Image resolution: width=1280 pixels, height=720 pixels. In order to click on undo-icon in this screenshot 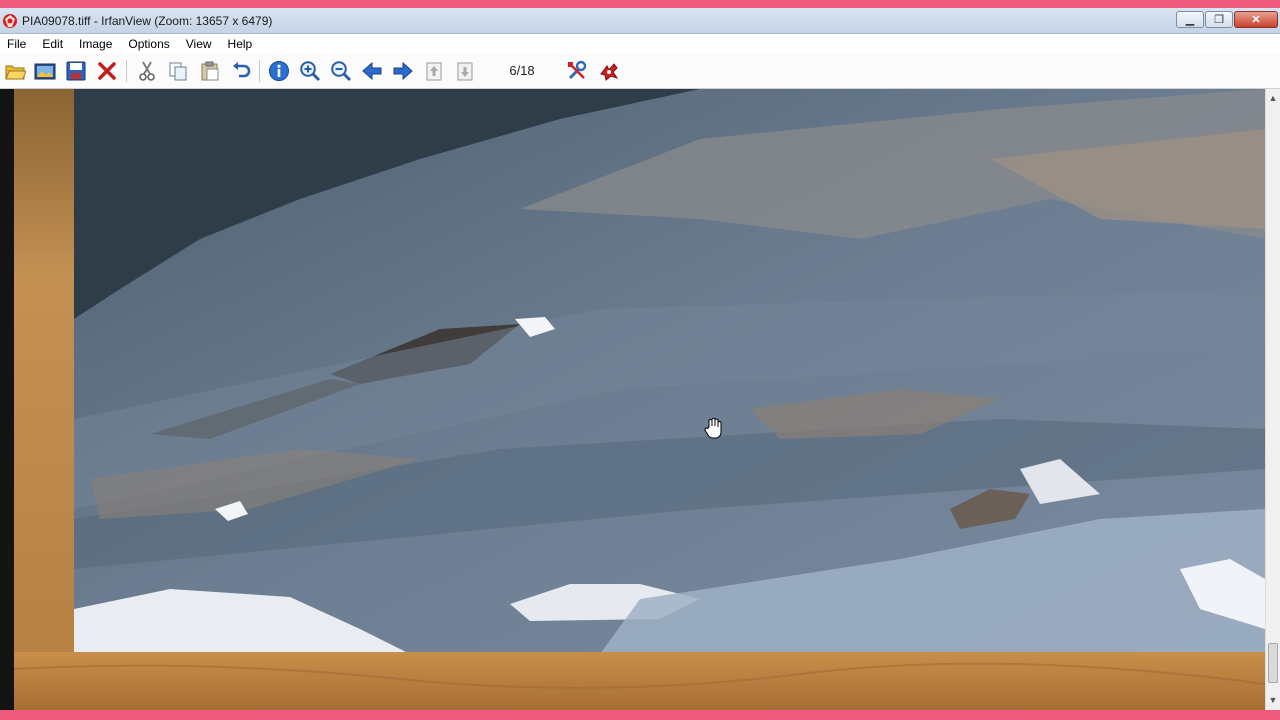, I will do `click(242, 70)`.